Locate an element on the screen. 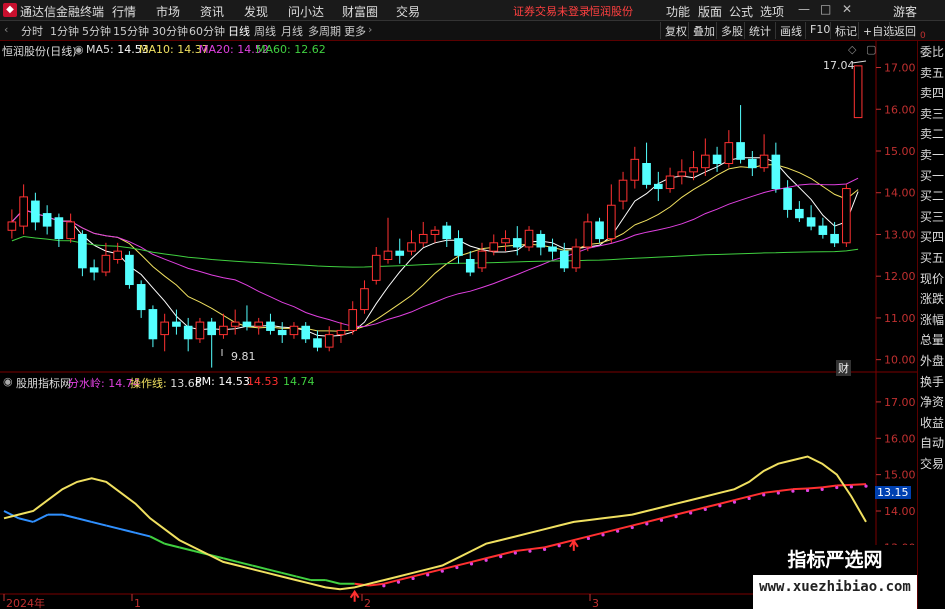 The image size is (945, 609). x-tick-label: 3 is located at coordinates (595, 603).